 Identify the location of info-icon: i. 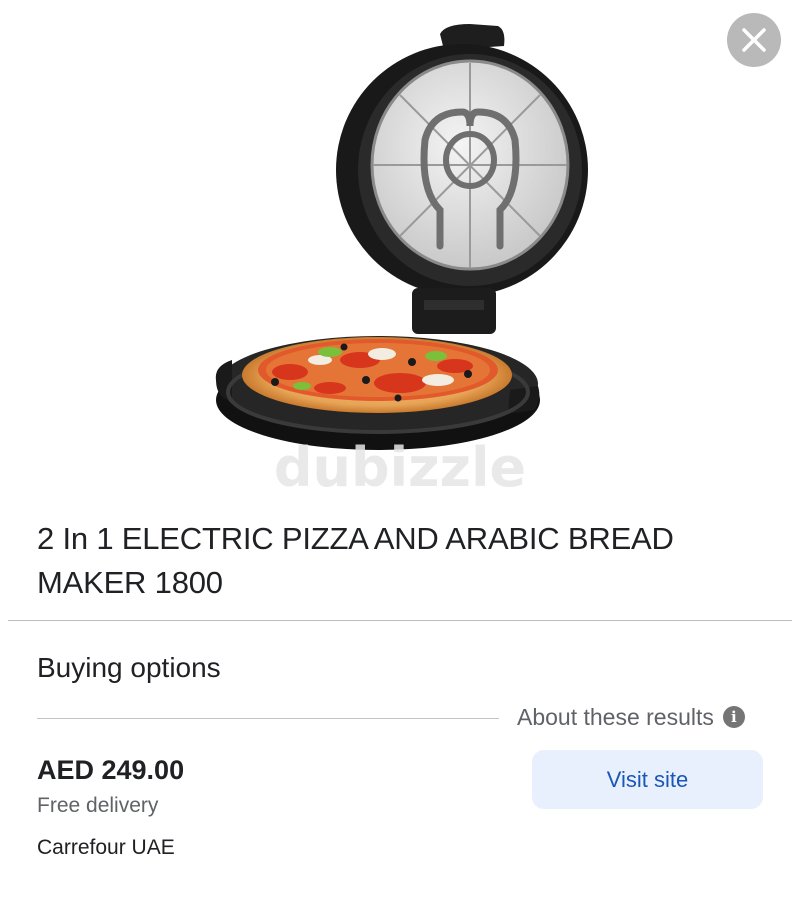
(733, 717).